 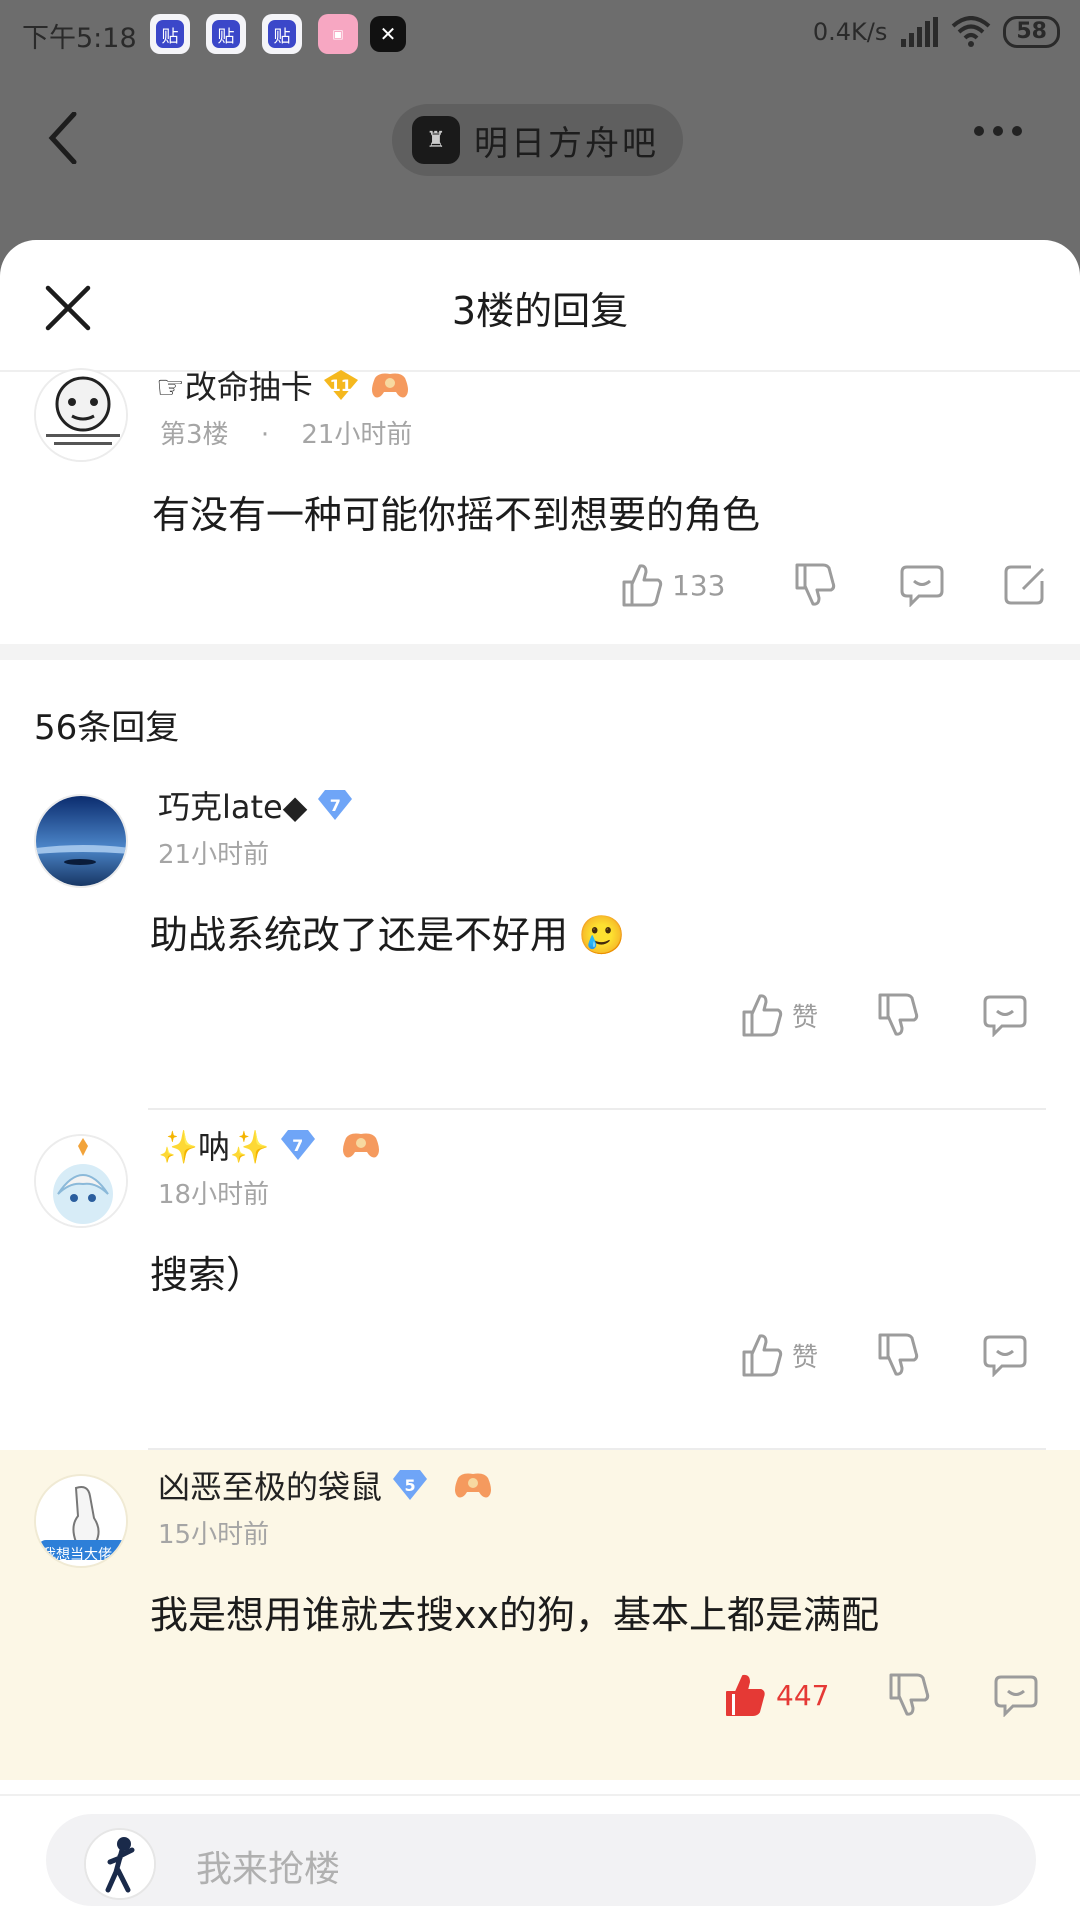 What do you see at coordinates (194, 435) in the screenshot?
I see `floor-number: 第3楼` at bounding box center [194, 435].